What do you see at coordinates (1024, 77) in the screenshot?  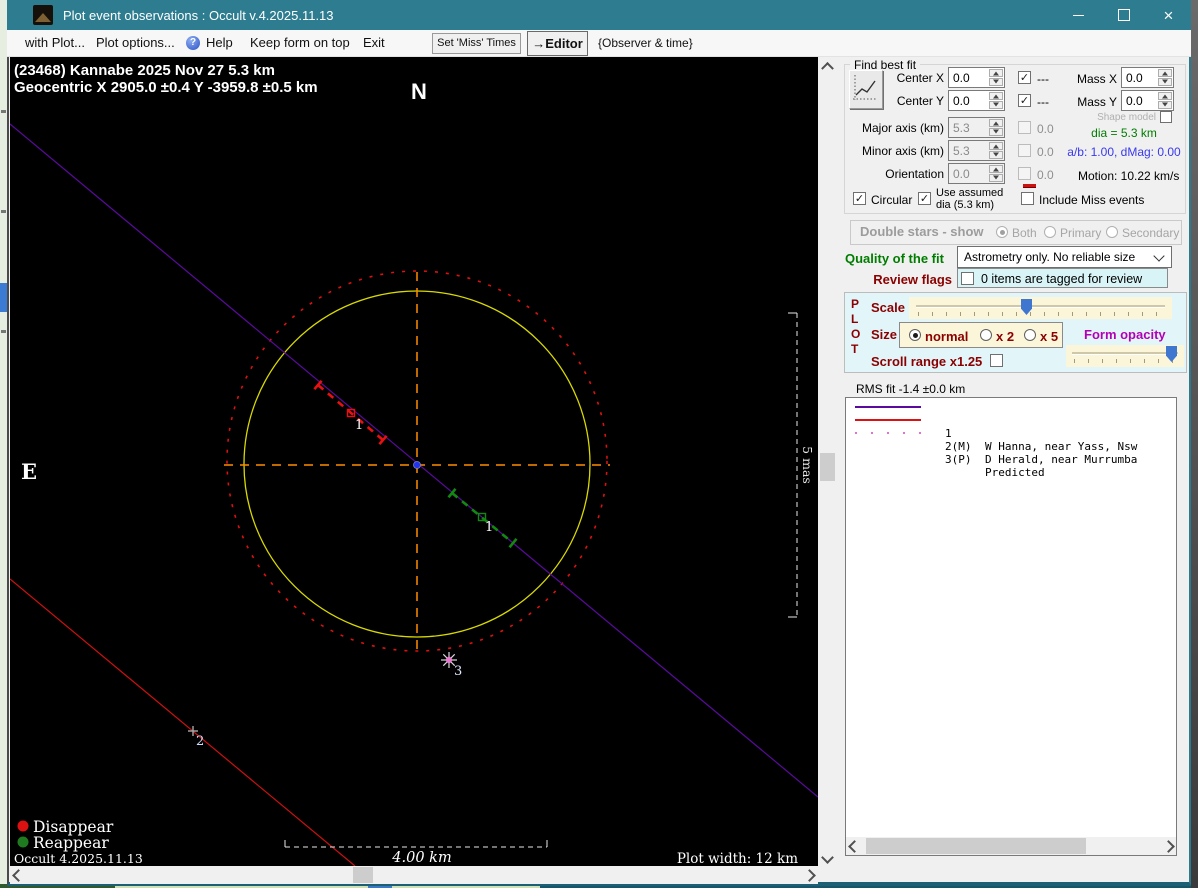 I see `center-x-fit-checkbox` at bounding box center [1024, 77].